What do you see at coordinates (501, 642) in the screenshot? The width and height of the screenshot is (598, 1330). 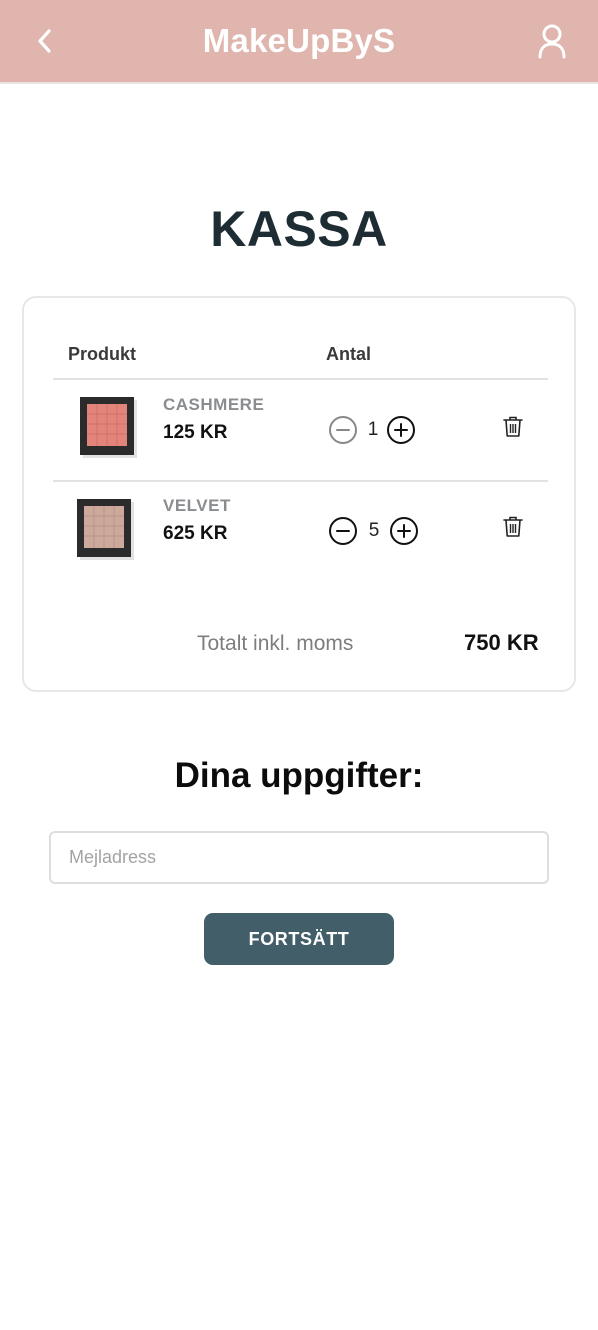 I see `total-value: 750 KR` at bounding box center [501, 642].